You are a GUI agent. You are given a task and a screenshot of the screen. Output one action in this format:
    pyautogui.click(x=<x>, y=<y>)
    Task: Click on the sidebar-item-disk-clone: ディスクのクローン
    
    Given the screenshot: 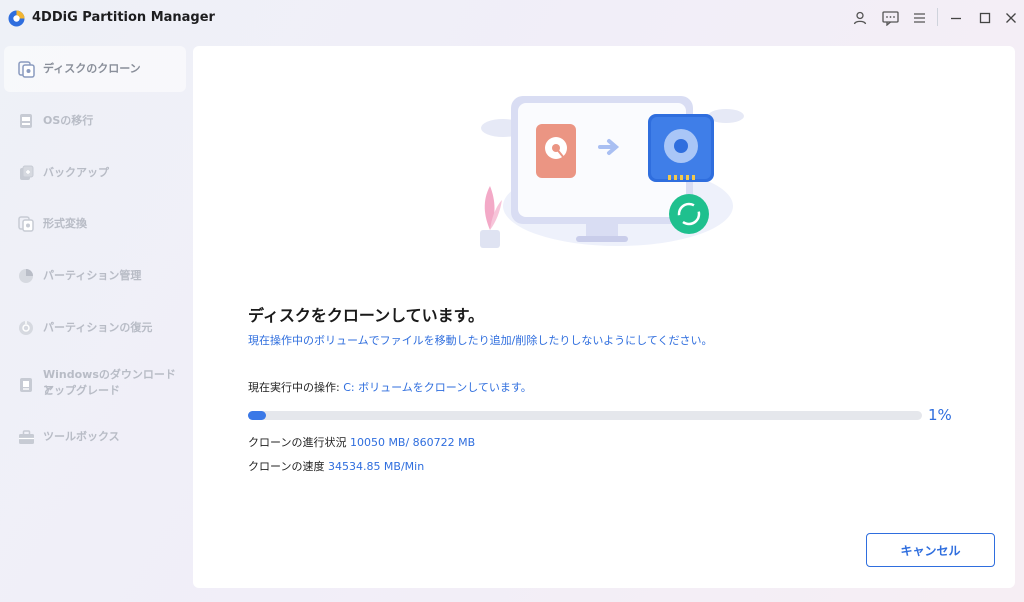 What is the action you would take?
    pyautogui.click(x=95, y=69)
    